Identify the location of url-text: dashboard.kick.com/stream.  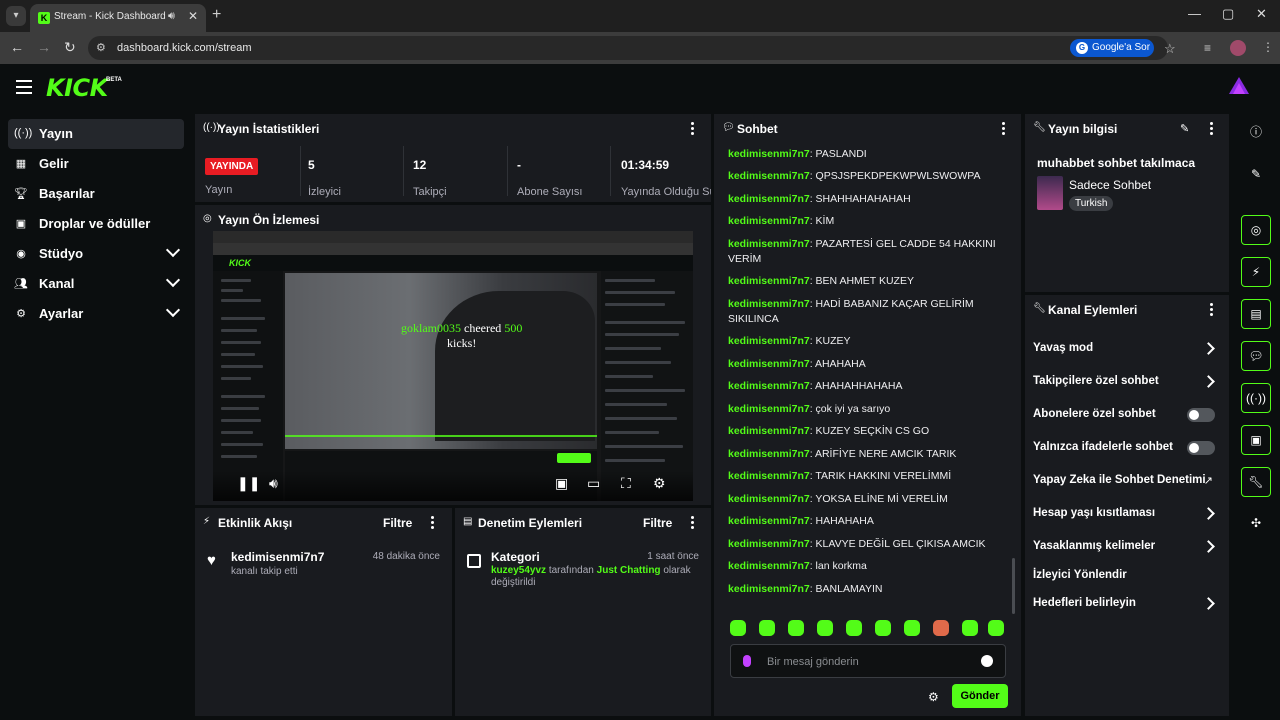
(184, 48).